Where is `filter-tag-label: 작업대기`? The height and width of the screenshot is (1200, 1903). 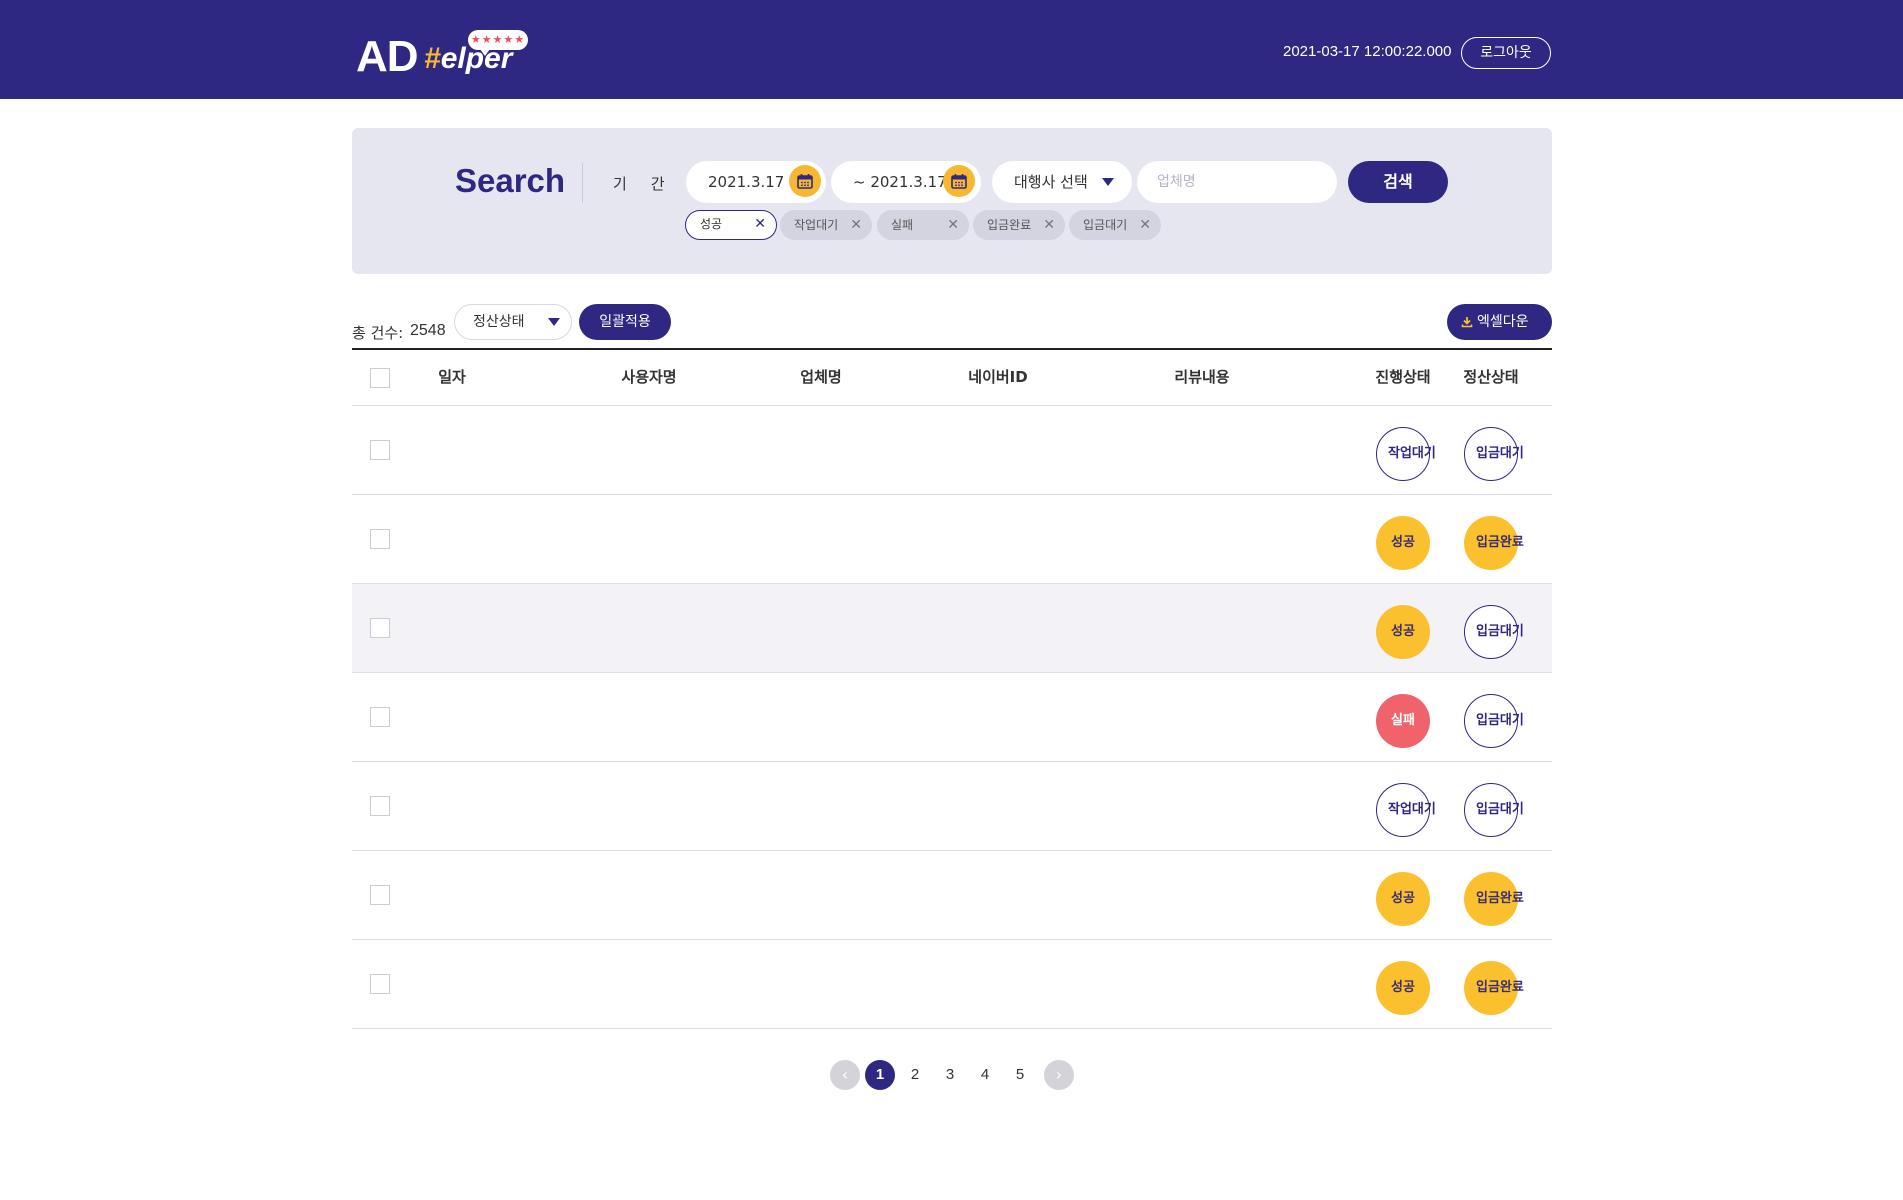
filter-tag-label: 작업대기 is located at coordinates (816, 225).